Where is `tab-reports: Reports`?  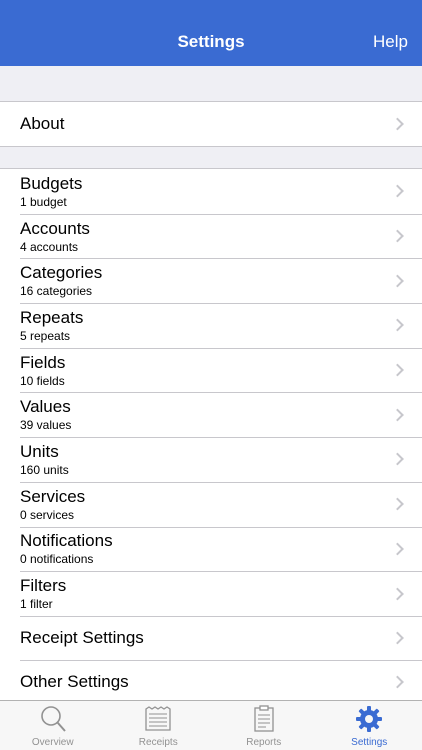 tab-reports: Reports is located at coordinates (264, 725).